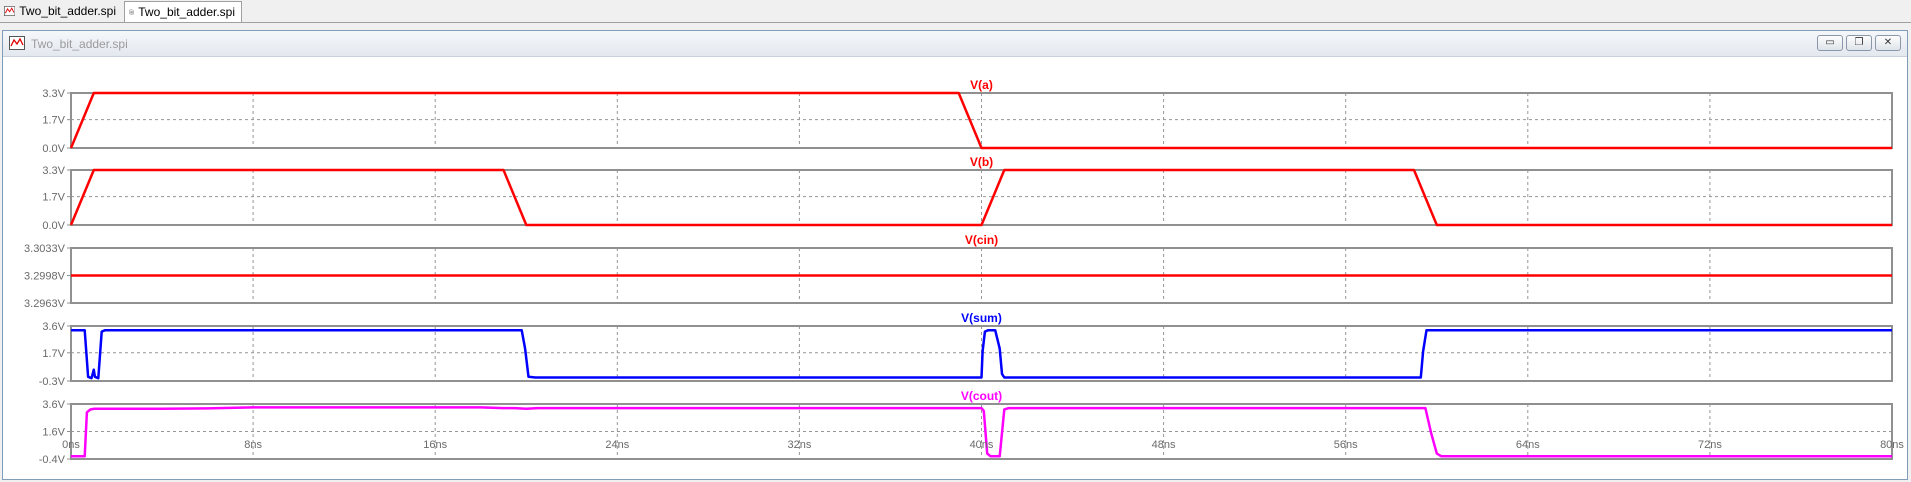 This screenshot has height=482, width=1911. Describe the element at coordinates (45, 277) in the screenshot. I see `y-tick-label: 3.2998V` at that location.